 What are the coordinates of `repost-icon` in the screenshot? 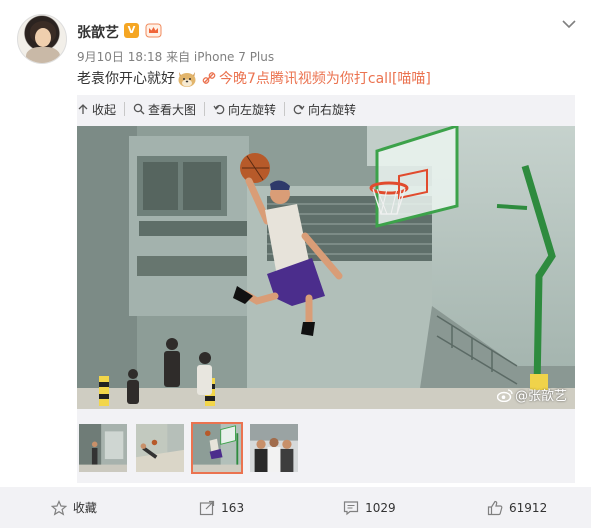 It's located at (207, 507).